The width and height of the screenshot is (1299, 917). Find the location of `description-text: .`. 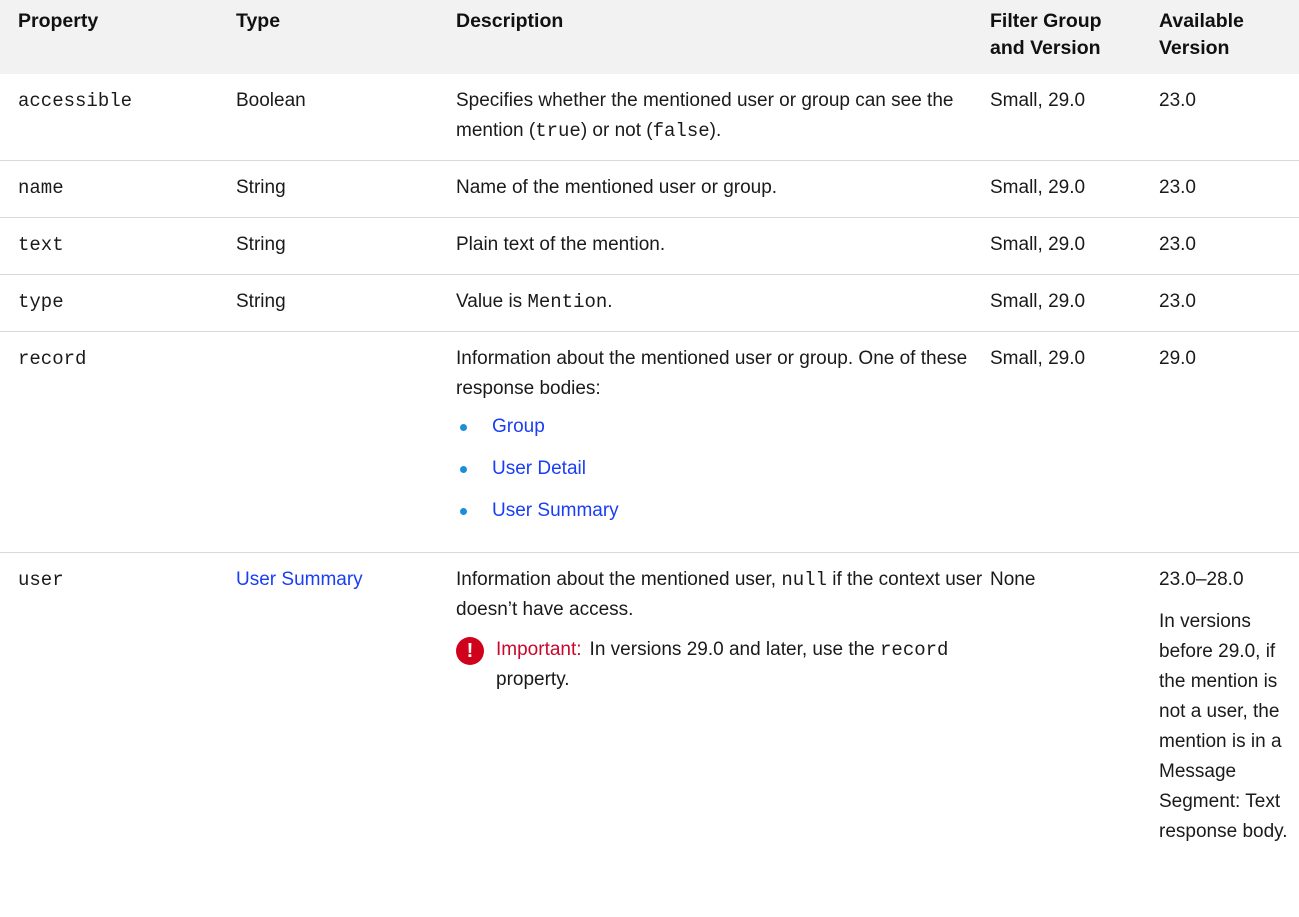

description-text: . is located at coordinates (610, 301).